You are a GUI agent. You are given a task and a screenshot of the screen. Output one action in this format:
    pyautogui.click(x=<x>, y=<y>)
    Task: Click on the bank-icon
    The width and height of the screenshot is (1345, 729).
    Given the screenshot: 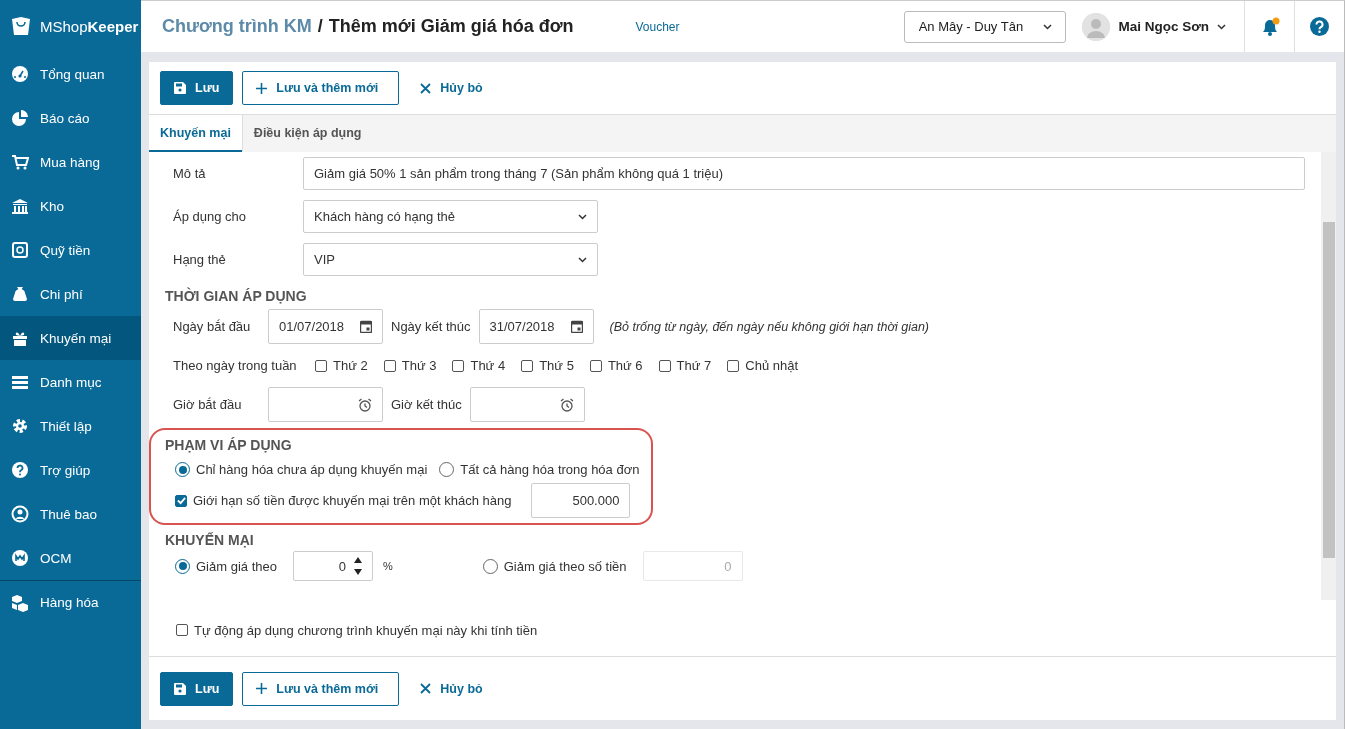 What is the action you would take?
    pyautogui.click(x=20, y=206)
    